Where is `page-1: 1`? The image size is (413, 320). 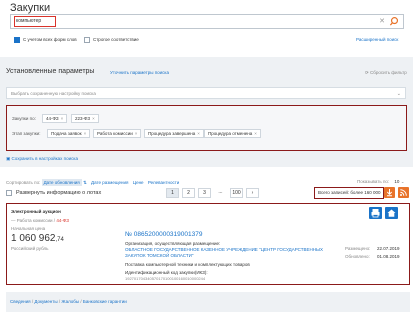 page-1: 1 is located at coordinates (172, 193).